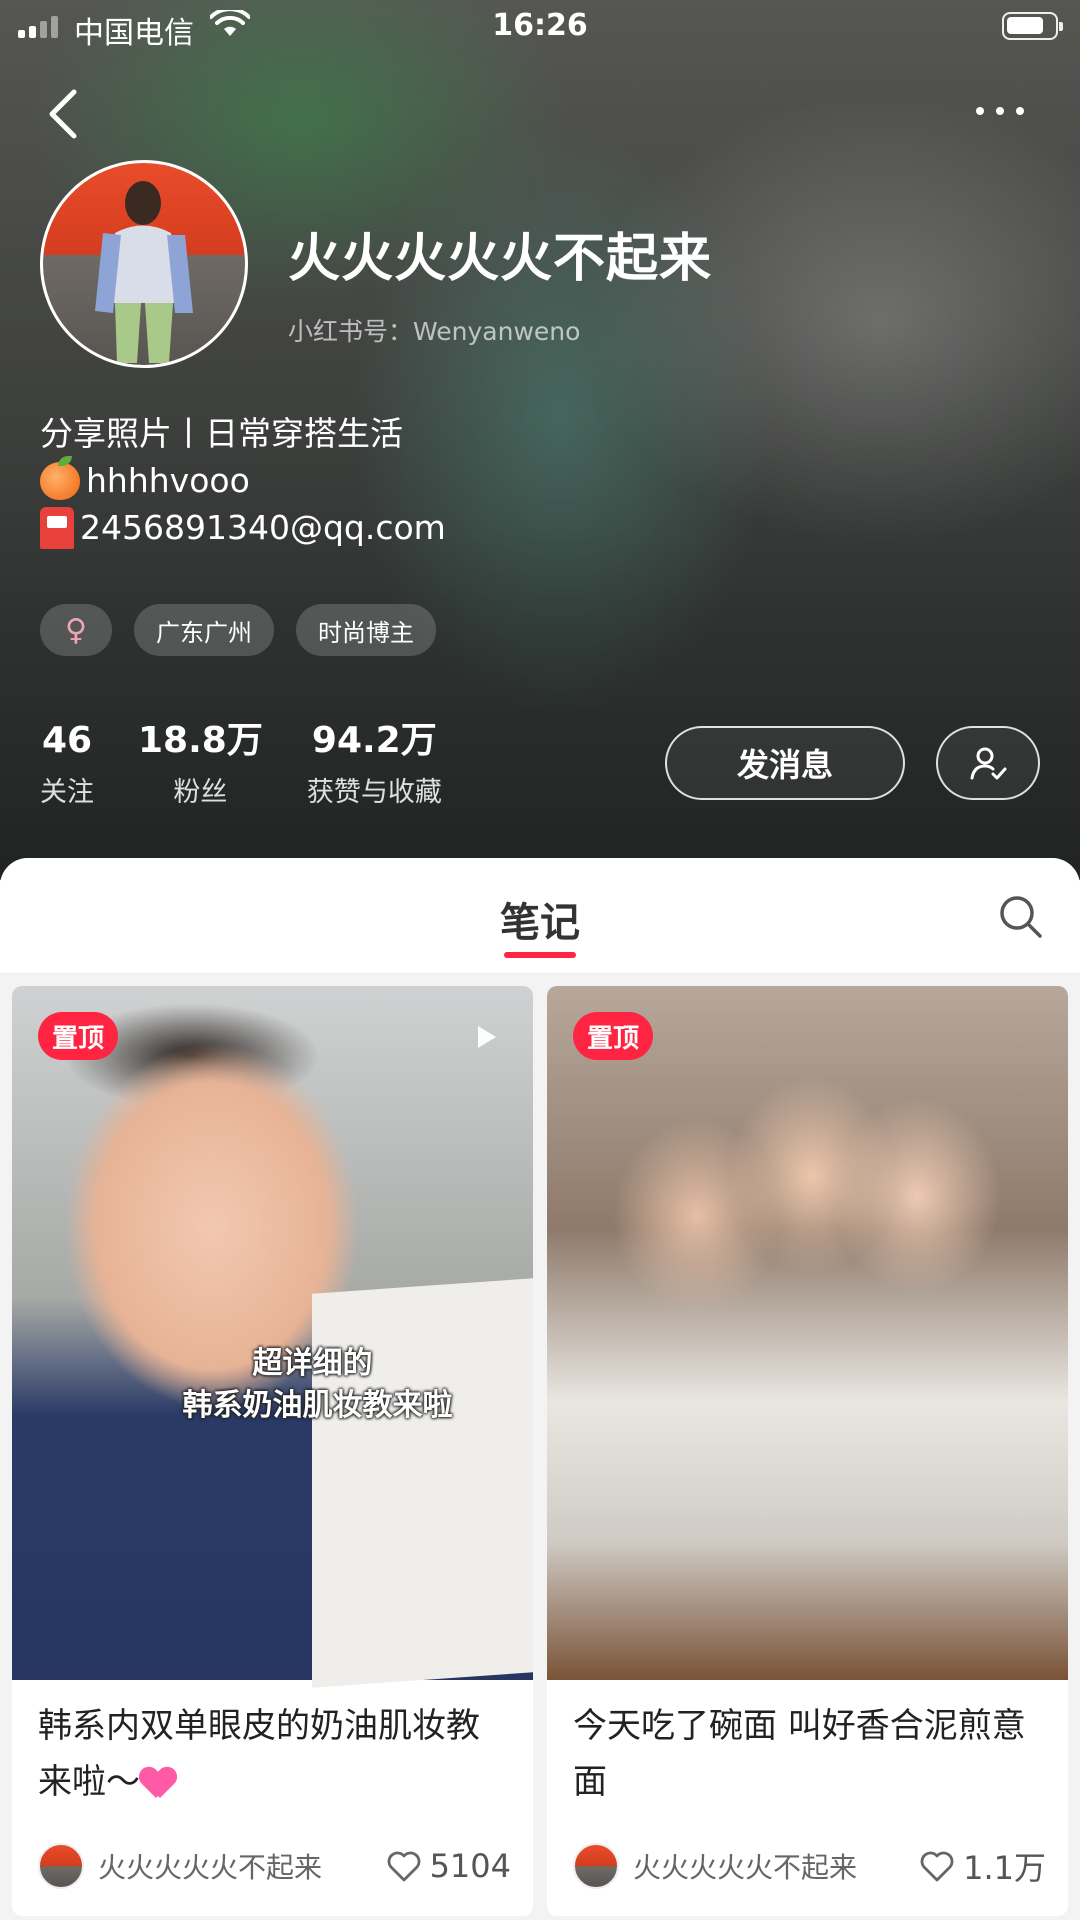  What do you see at coordinates (200, 740) in the screenshot?
I see `stat-value: 18.8万` at bounding box center [200, 740].